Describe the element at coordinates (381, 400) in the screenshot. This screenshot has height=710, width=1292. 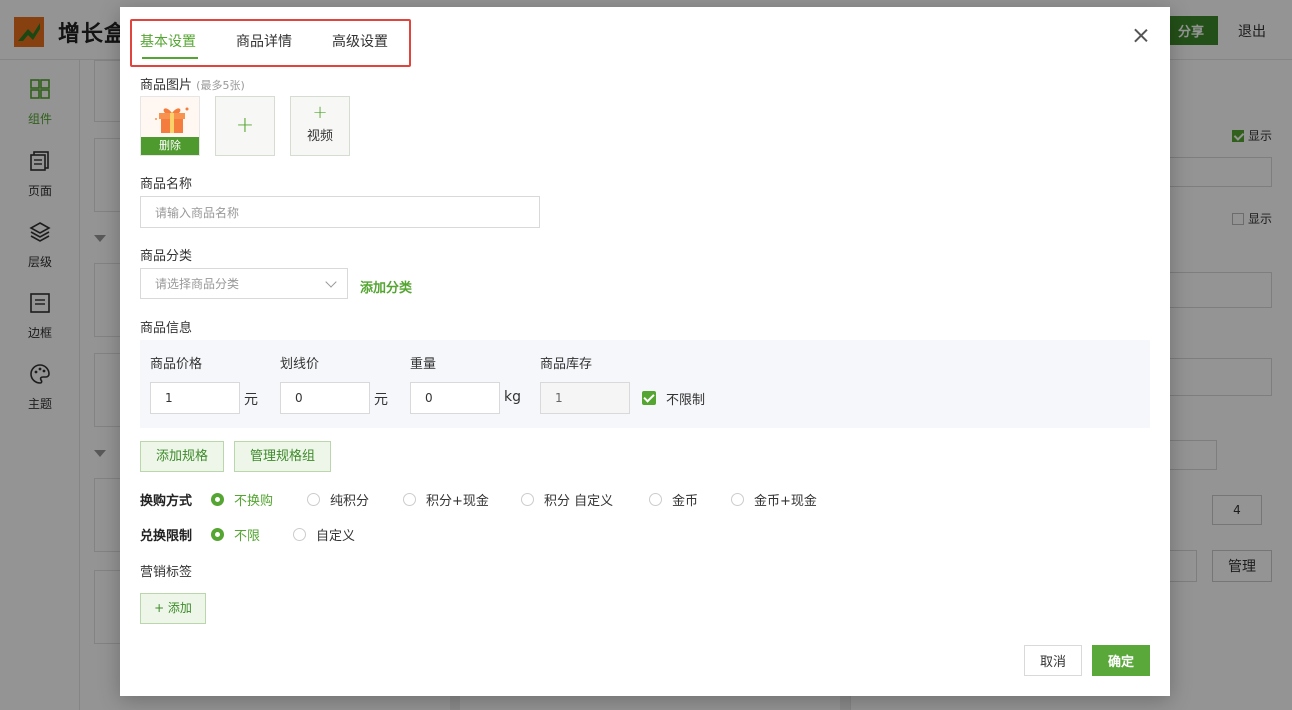
I see `strike-price-unit: 元` at that location.